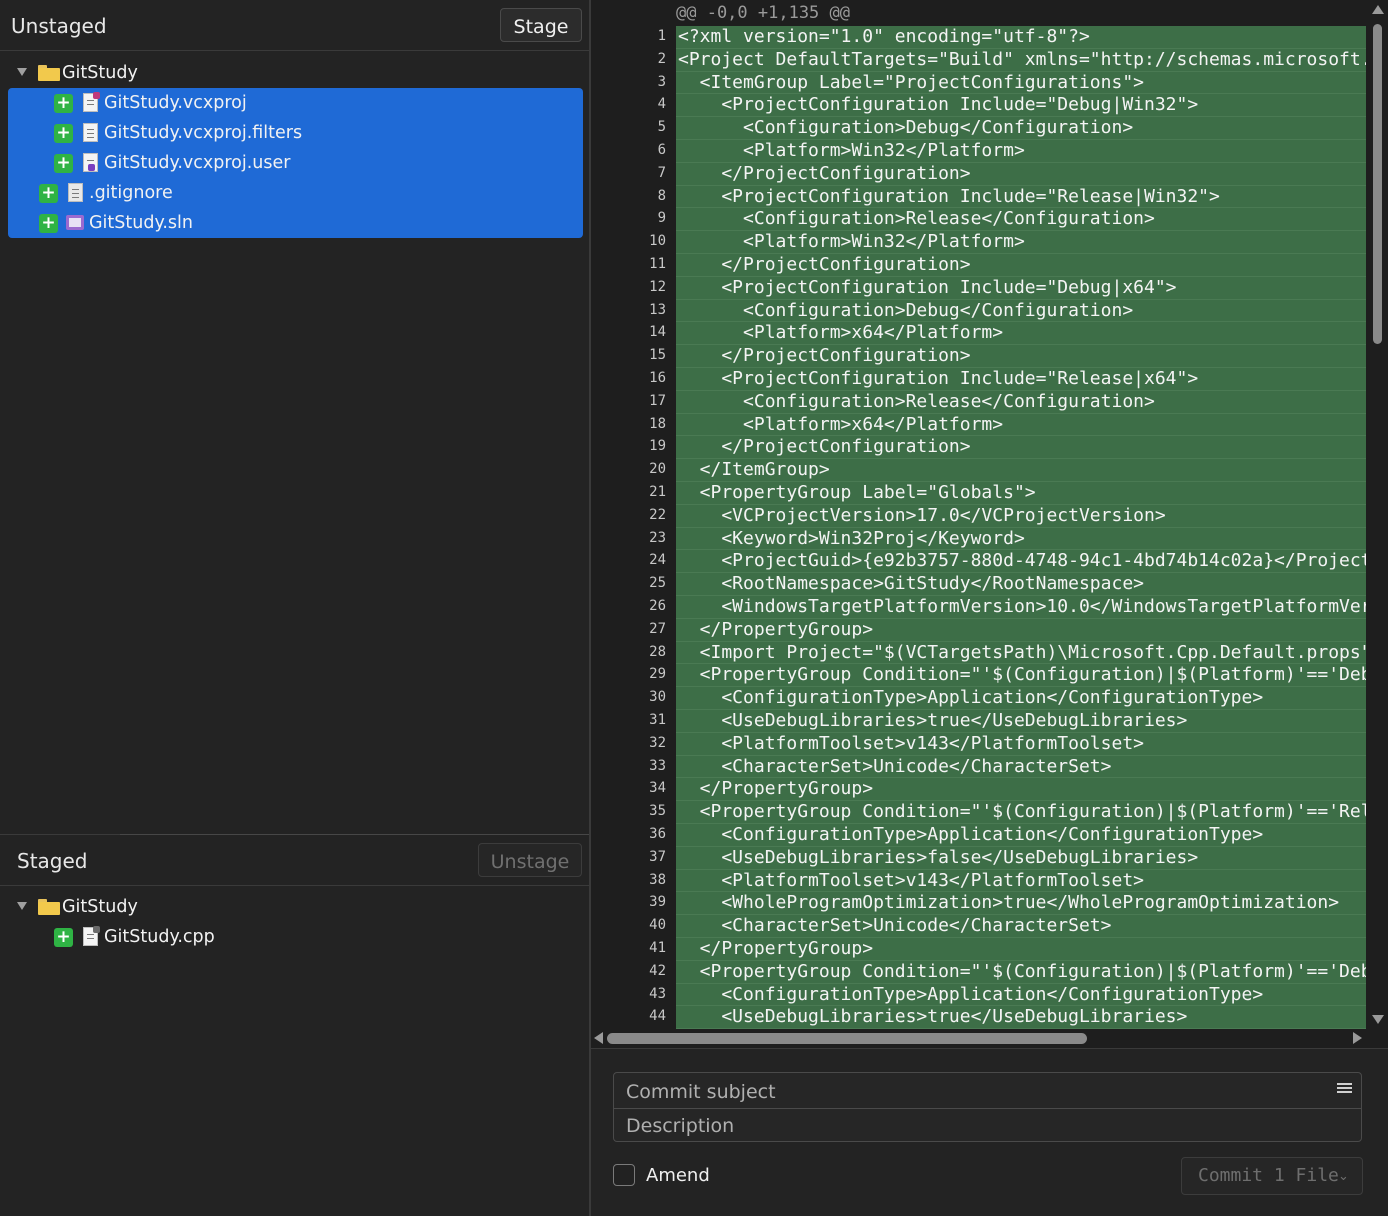 This screenshot has height=1216, width=1388. Describe the element at coordinates (661, 218) in the screenshot. I see `line-number: 9` at that location.